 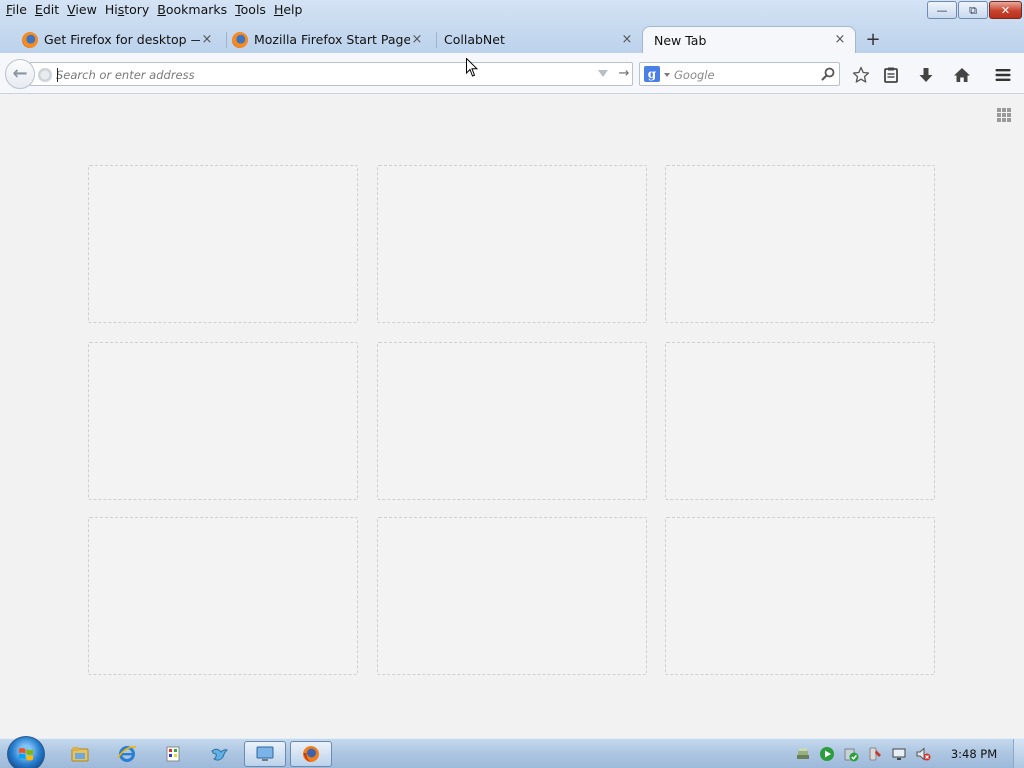 I want to click on search-bar: g, so click(x=739, y=74).